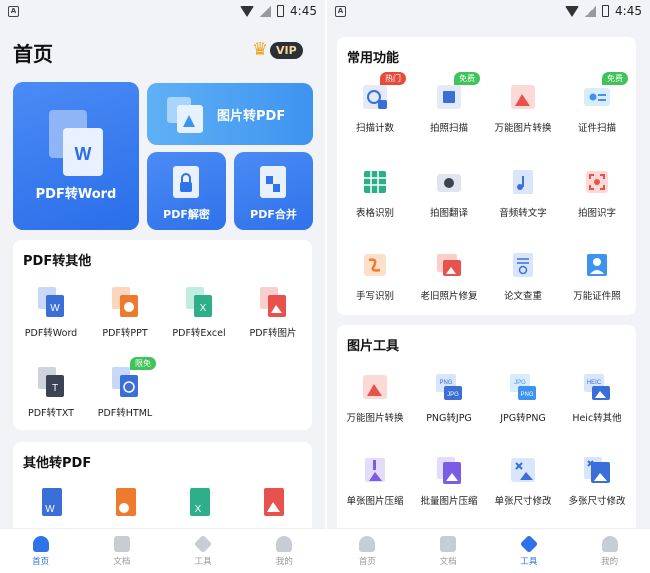 This screenshot has height=573, width=650. What do you see at coordinates (286, 50) in the screenshot?
I see `vip-label: VIP` at bounding box center [286, 50].